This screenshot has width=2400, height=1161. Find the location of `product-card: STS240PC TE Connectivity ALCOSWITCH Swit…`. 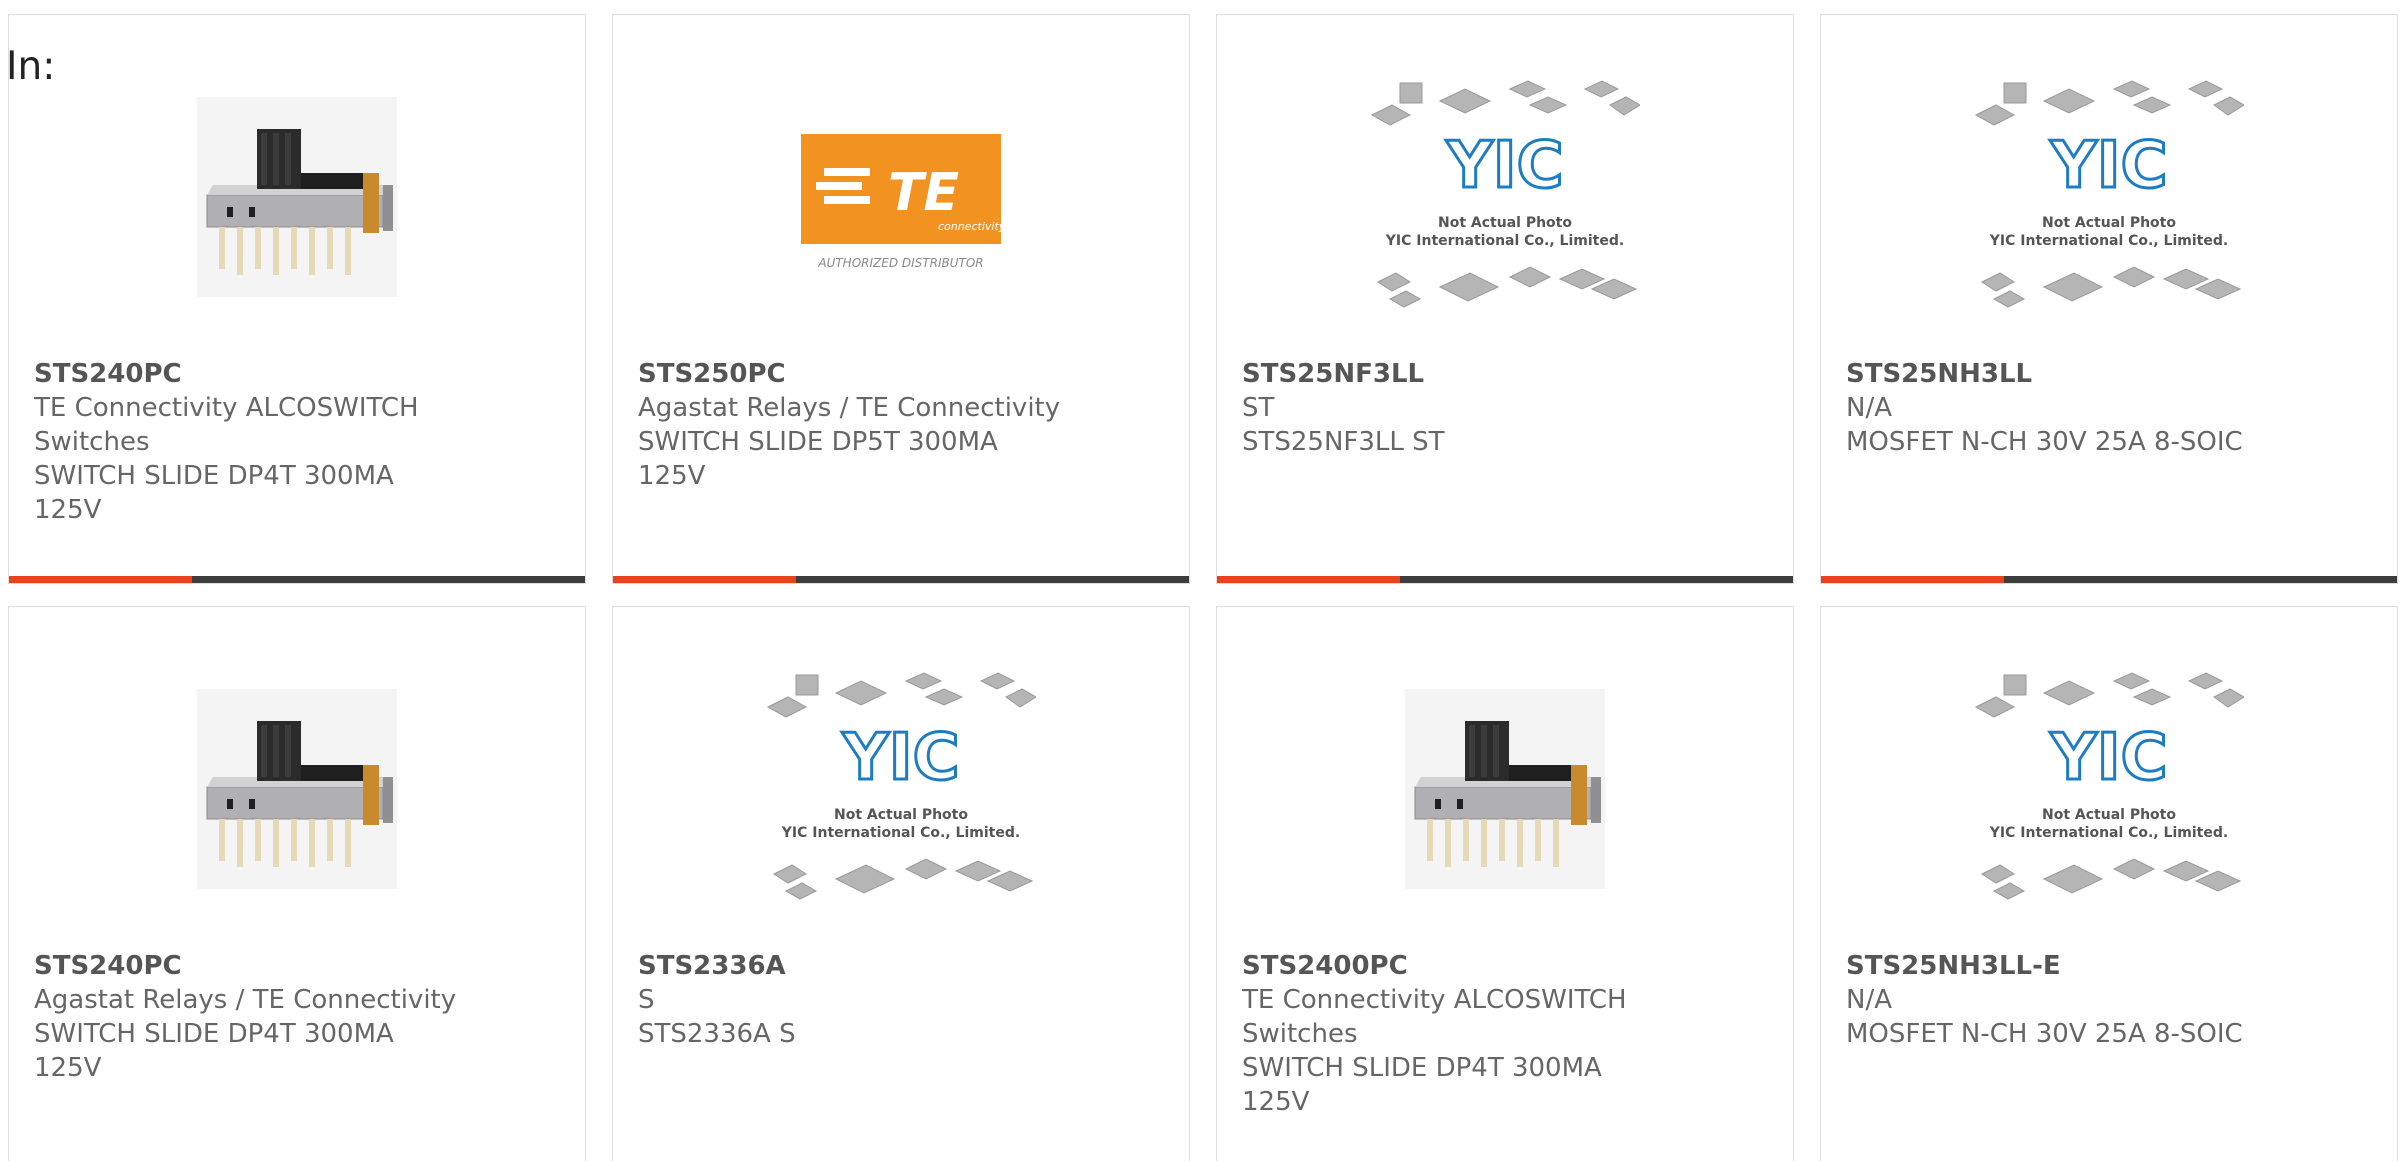

product-card: STS240PC TE Connectivity ALCOSWITCH Swit… is located at coordinates (297, 299).